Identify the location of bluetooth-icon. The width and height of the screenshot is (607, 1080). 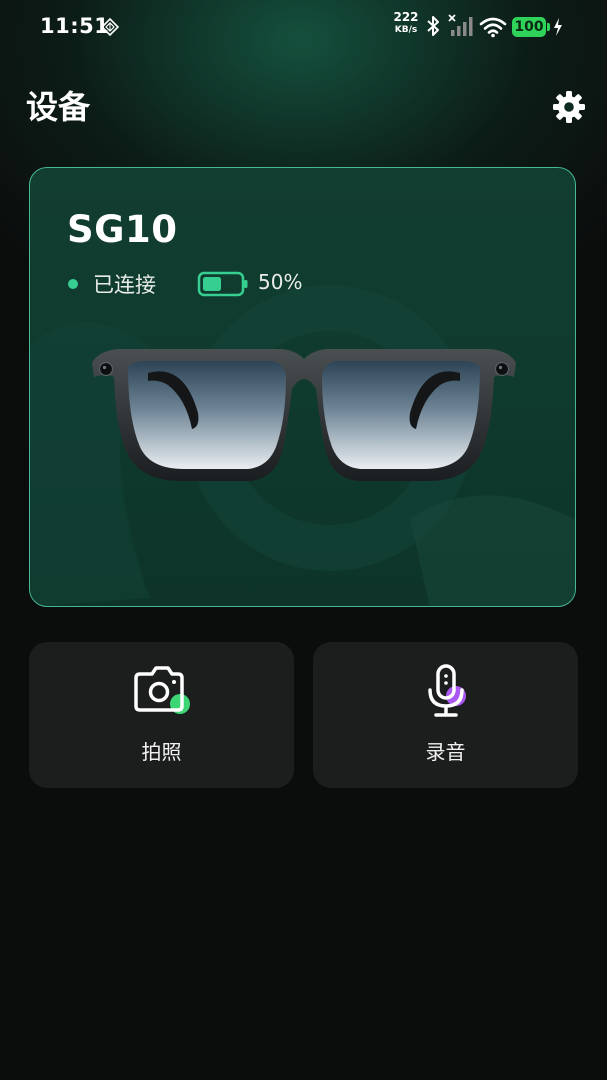
(433, 26).